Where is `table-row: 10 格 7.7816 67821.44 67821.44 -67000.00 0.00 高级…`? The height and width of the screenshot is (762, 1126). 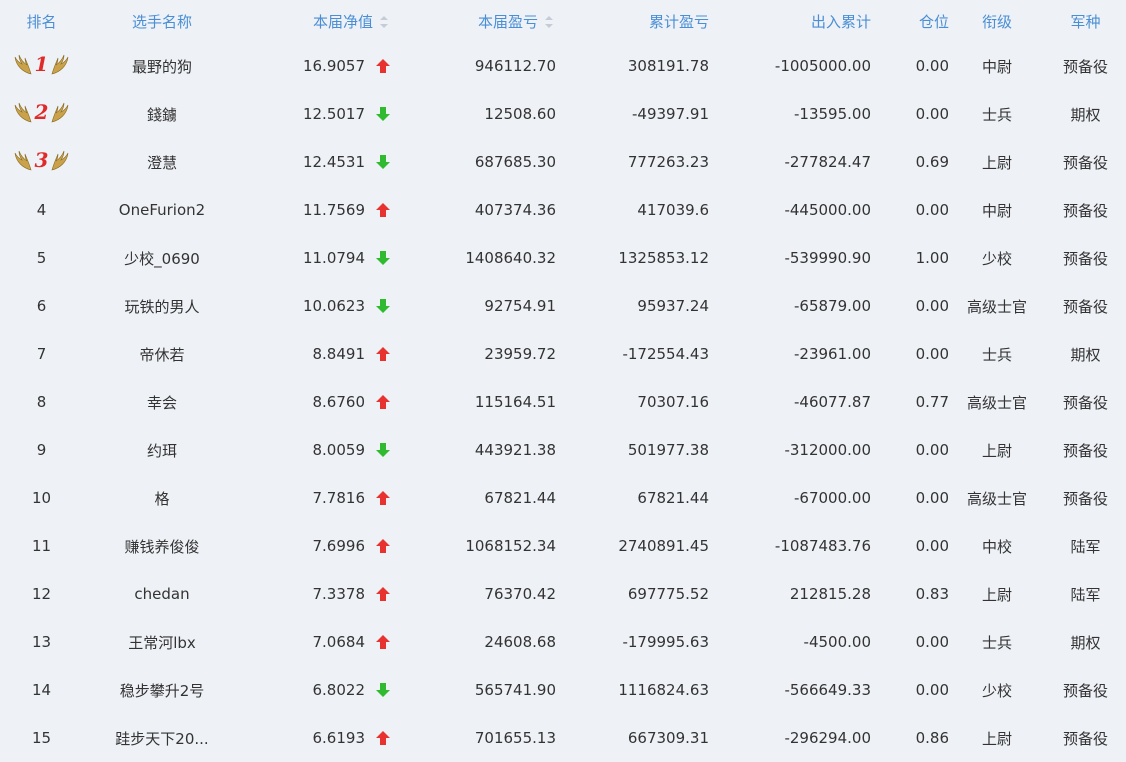
table-row: 10 格 7.7816 67821.44 67821.44 -67000.00 0.00 高级… is located at coordinates (563, 498).